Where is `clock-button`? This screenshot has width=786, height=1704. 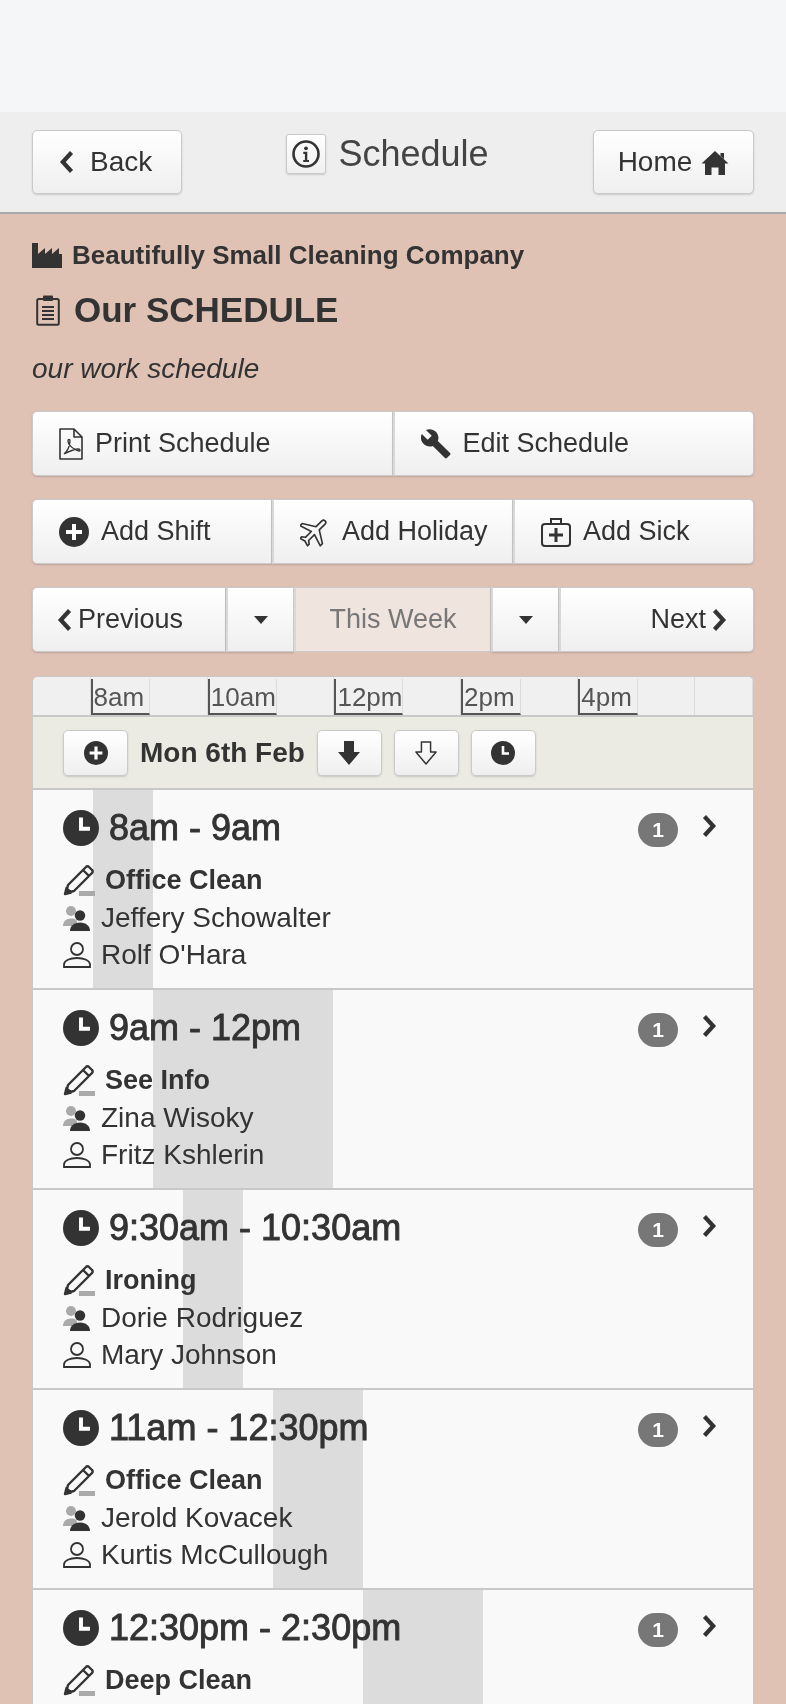
clock-button is located at coordinates (503, 752).